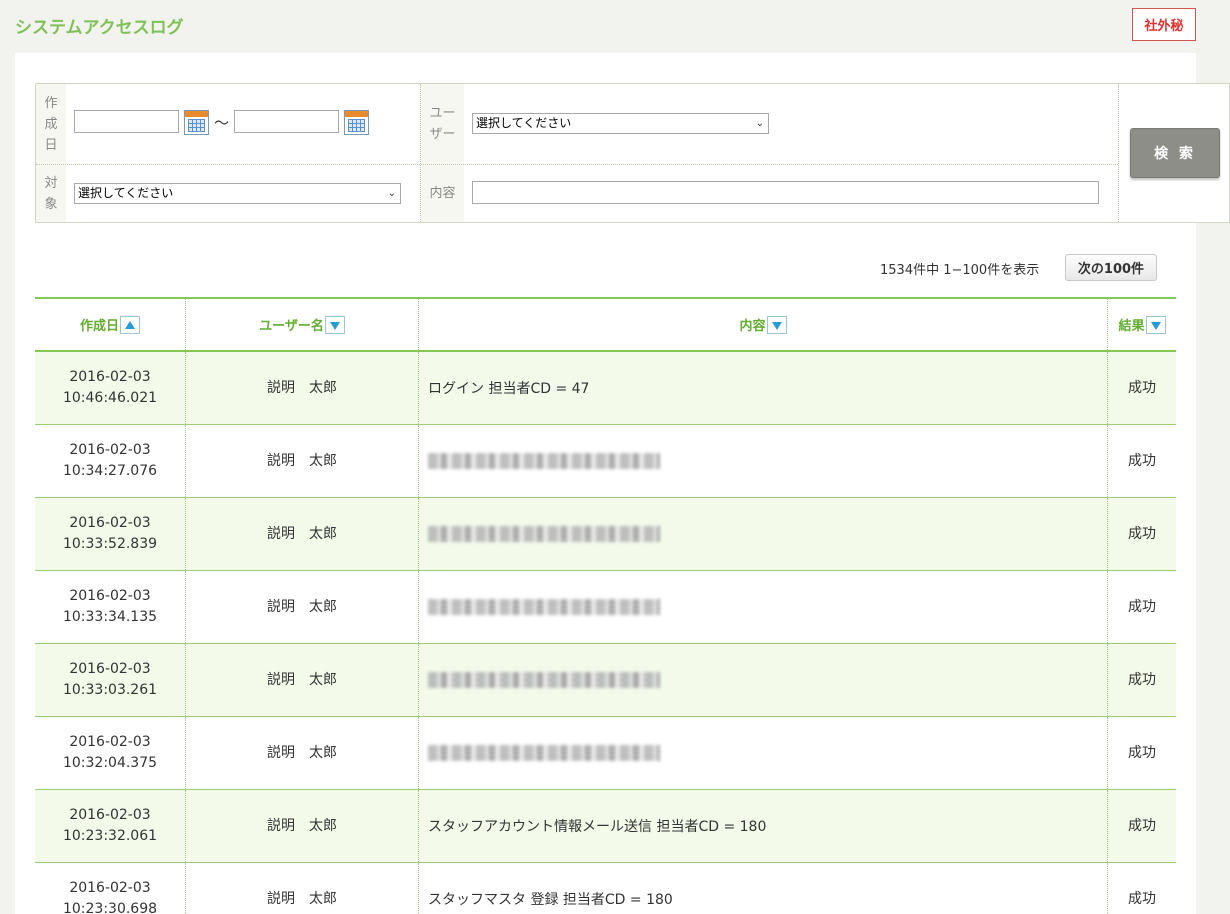 The image size is (1230, 914). I want to click on header-result: 結果, so click(1142, 324).